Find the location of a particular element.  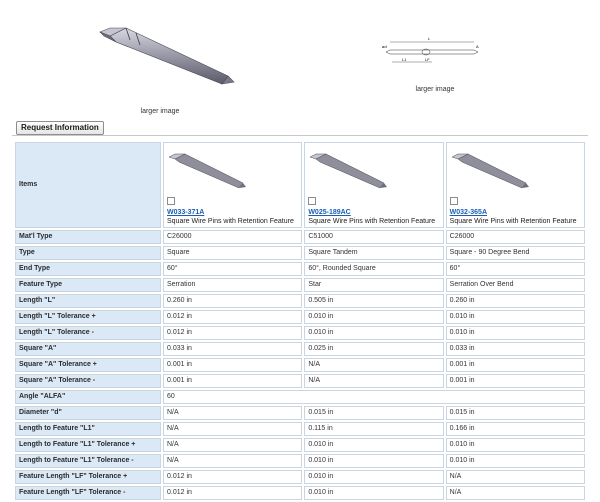

items-label: Items is located at coordinates (88, 185).